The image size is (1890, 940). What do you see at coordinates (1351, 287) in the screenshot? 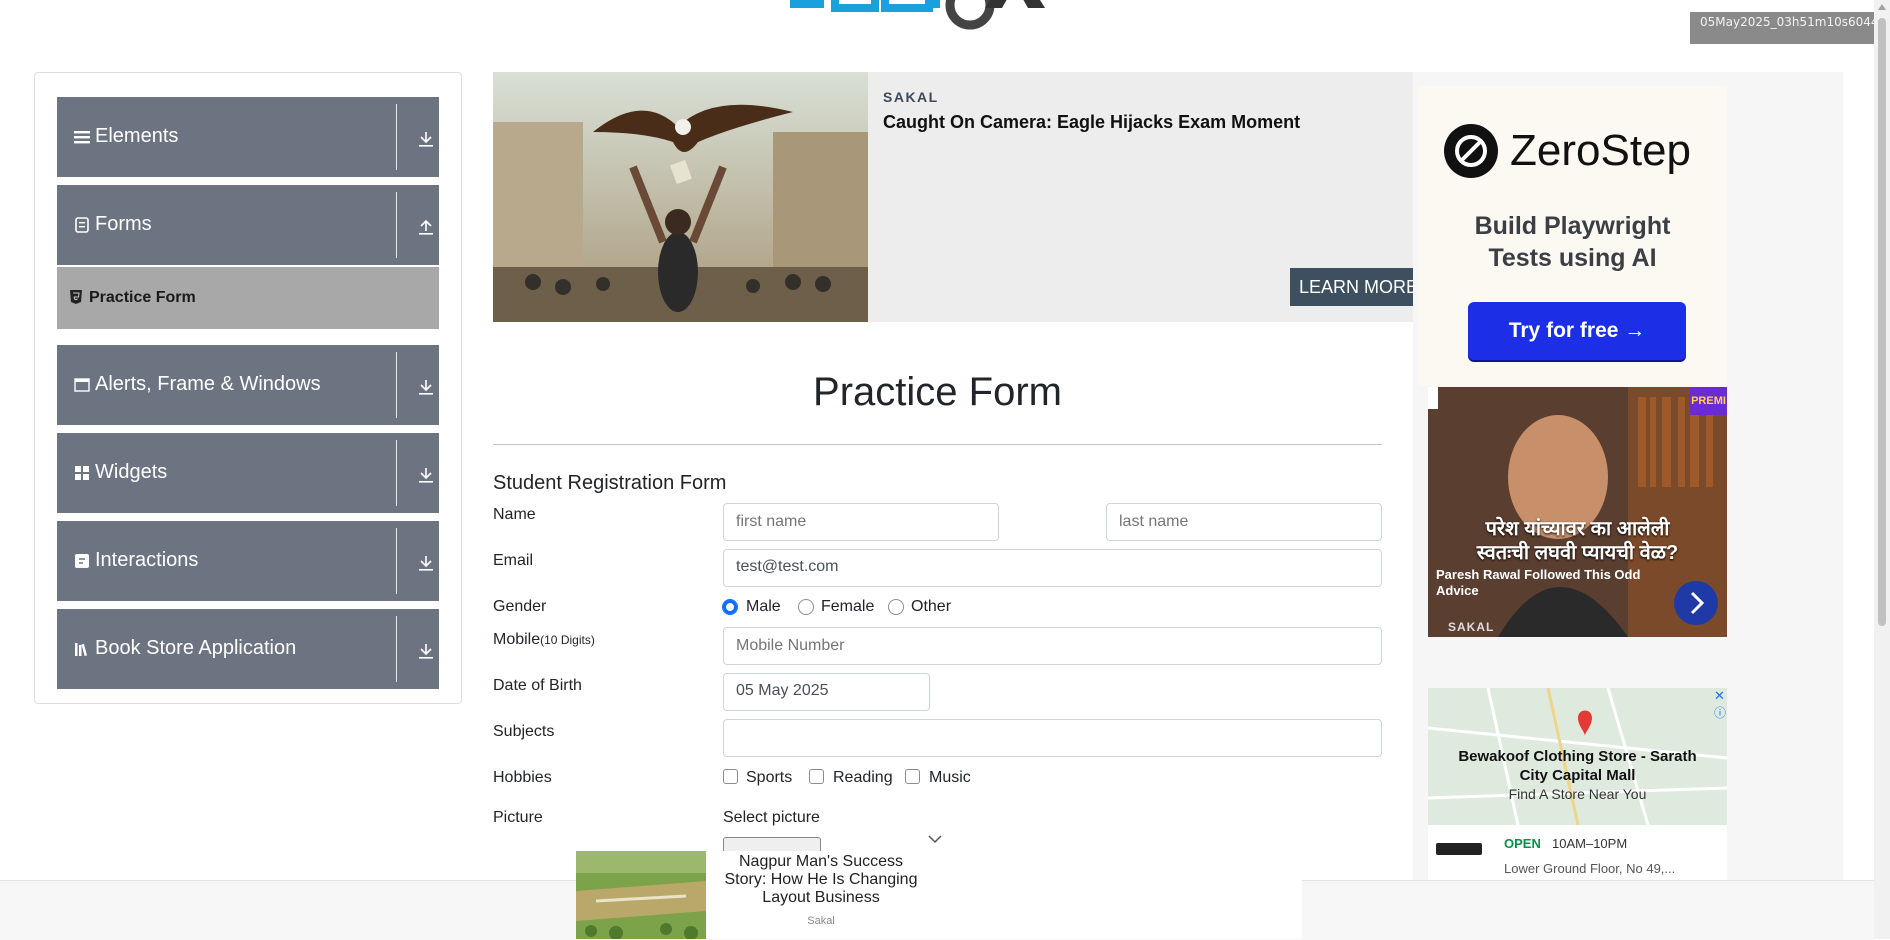
I see `learn-more-button: LEARN MORE` at bounding box center [1351, 287].